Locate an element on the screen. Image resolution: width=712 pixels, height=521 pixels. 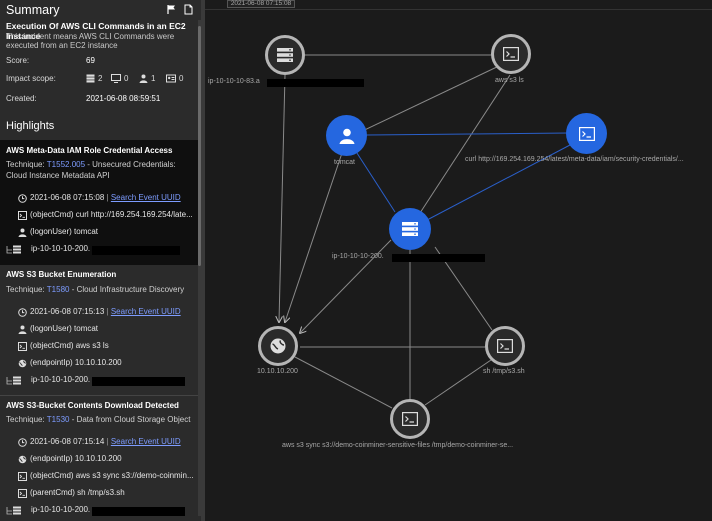
node-ip-endpoint is located at coordinates (278, 346).